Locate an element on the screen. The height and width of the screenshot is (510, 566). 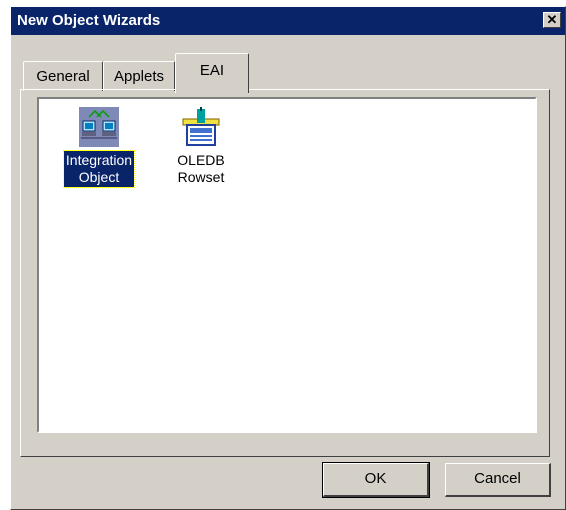
ok-button-label: OK is located at coordinates (375, 478).